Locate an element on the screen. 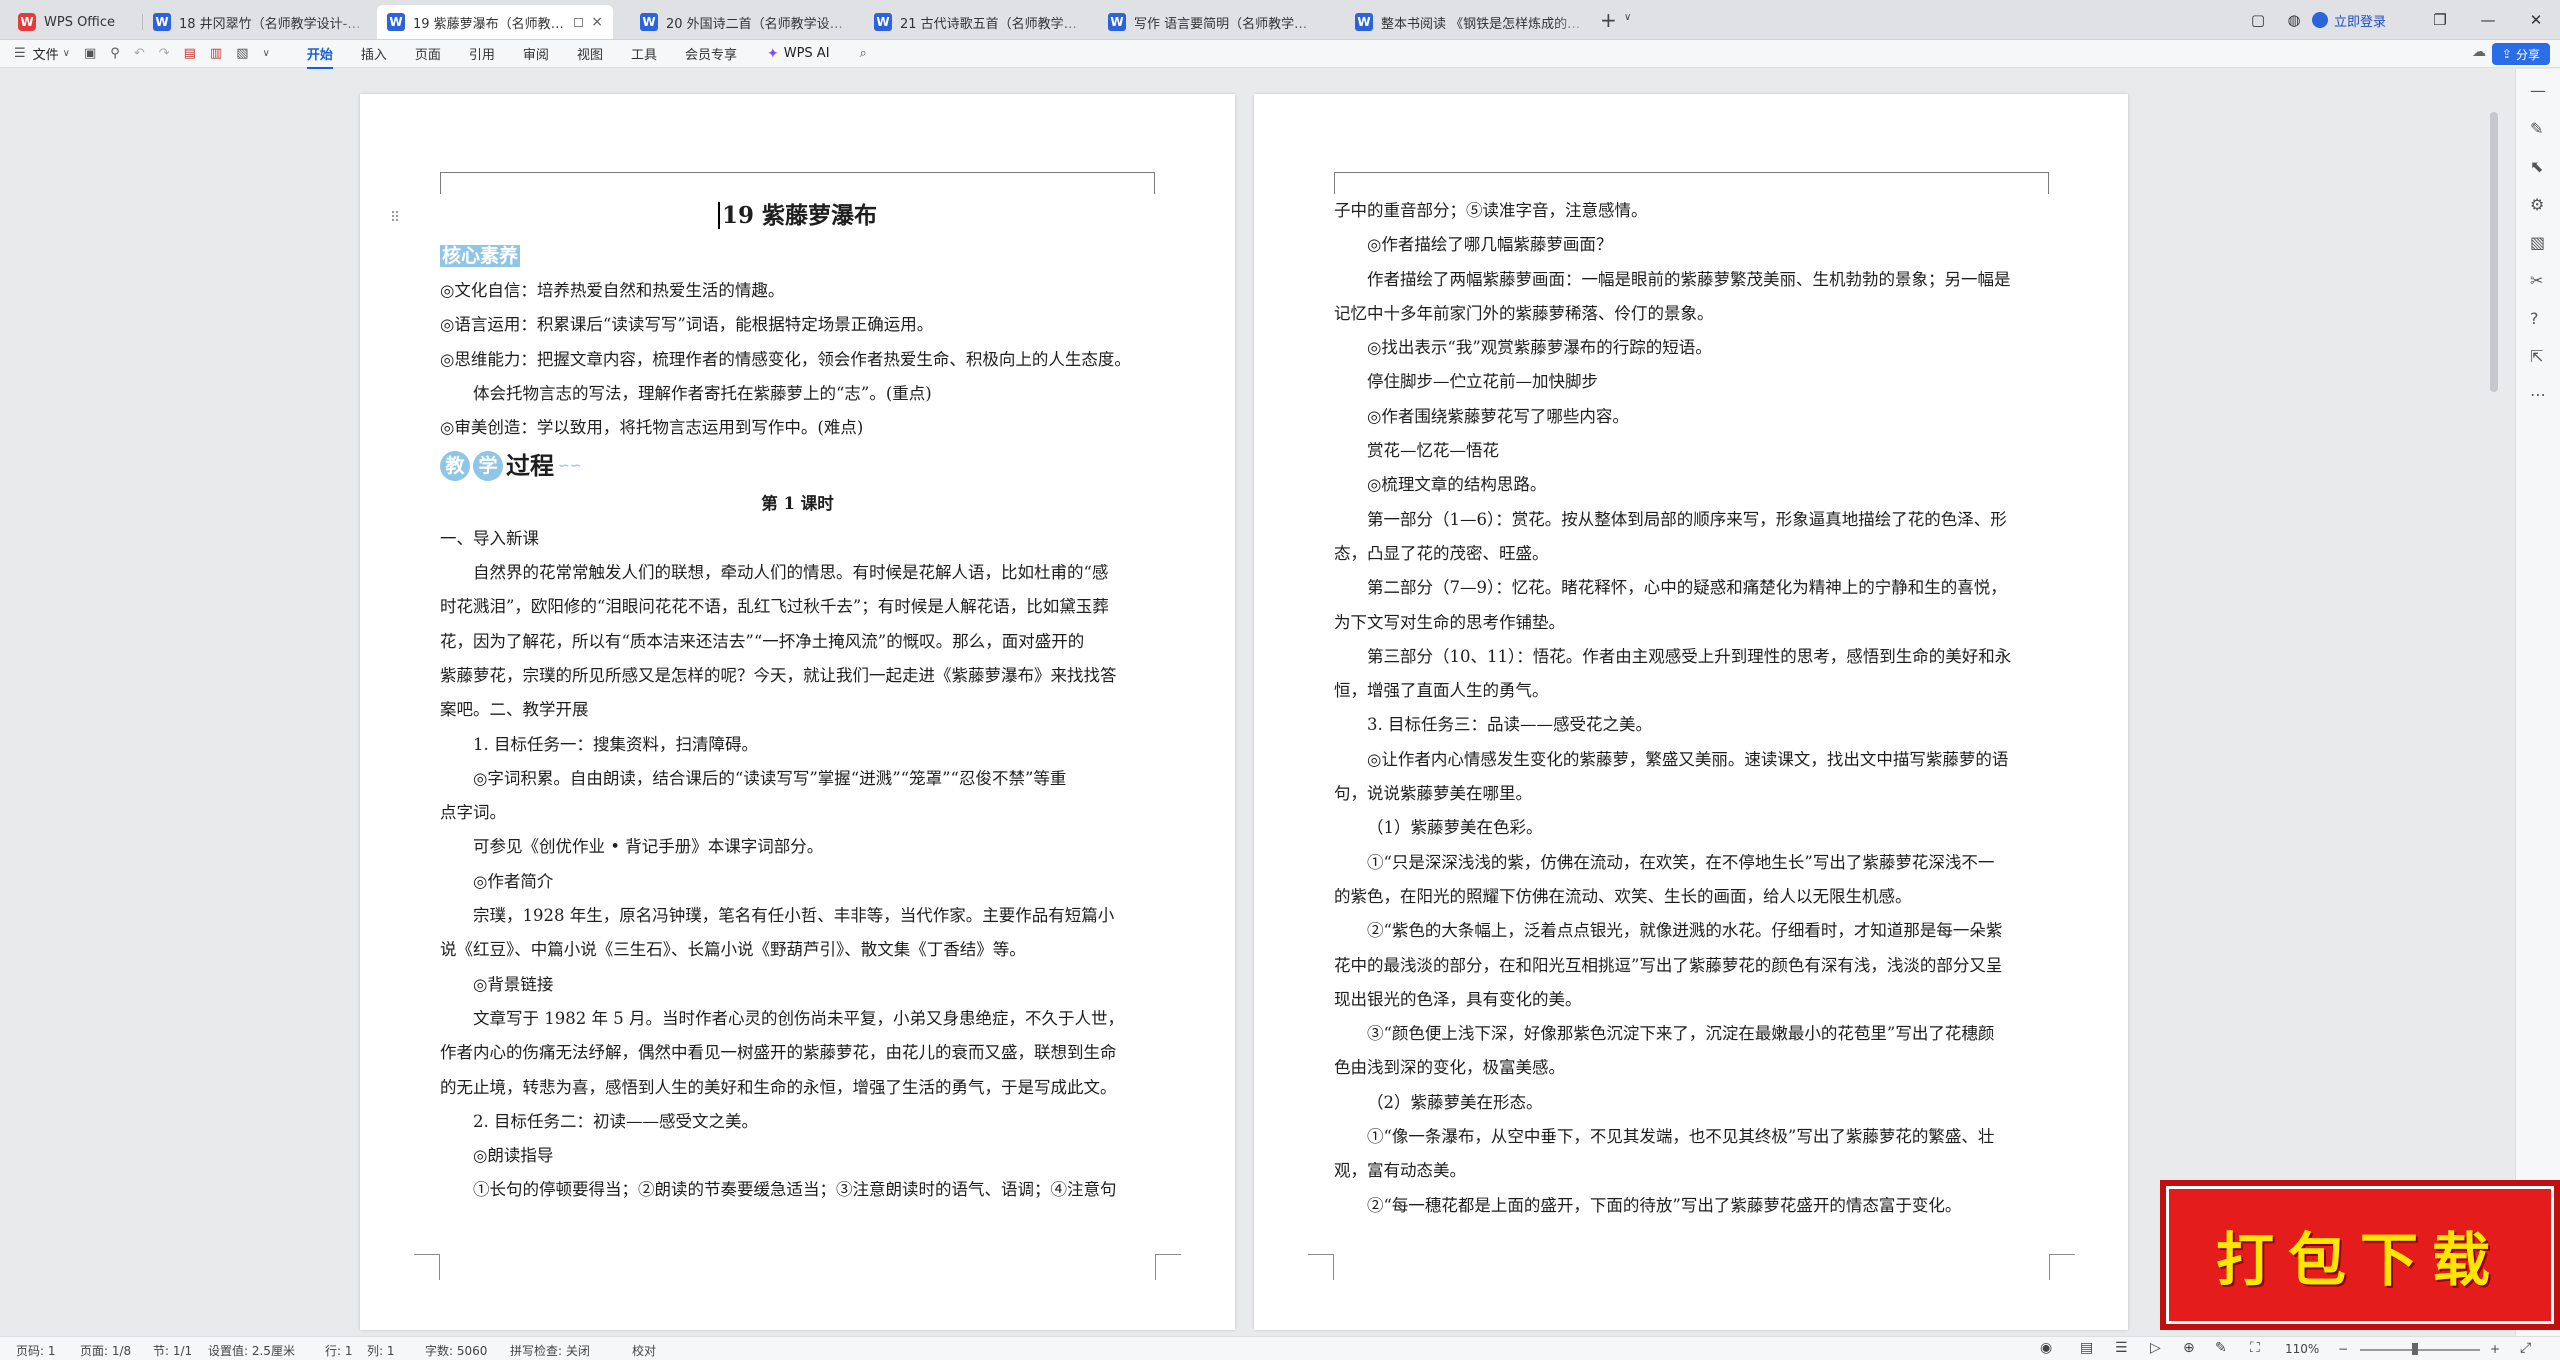 This screenshot has height=1360, width=2560. tools-icon: ✂ is located at coordinates (2536, 280).